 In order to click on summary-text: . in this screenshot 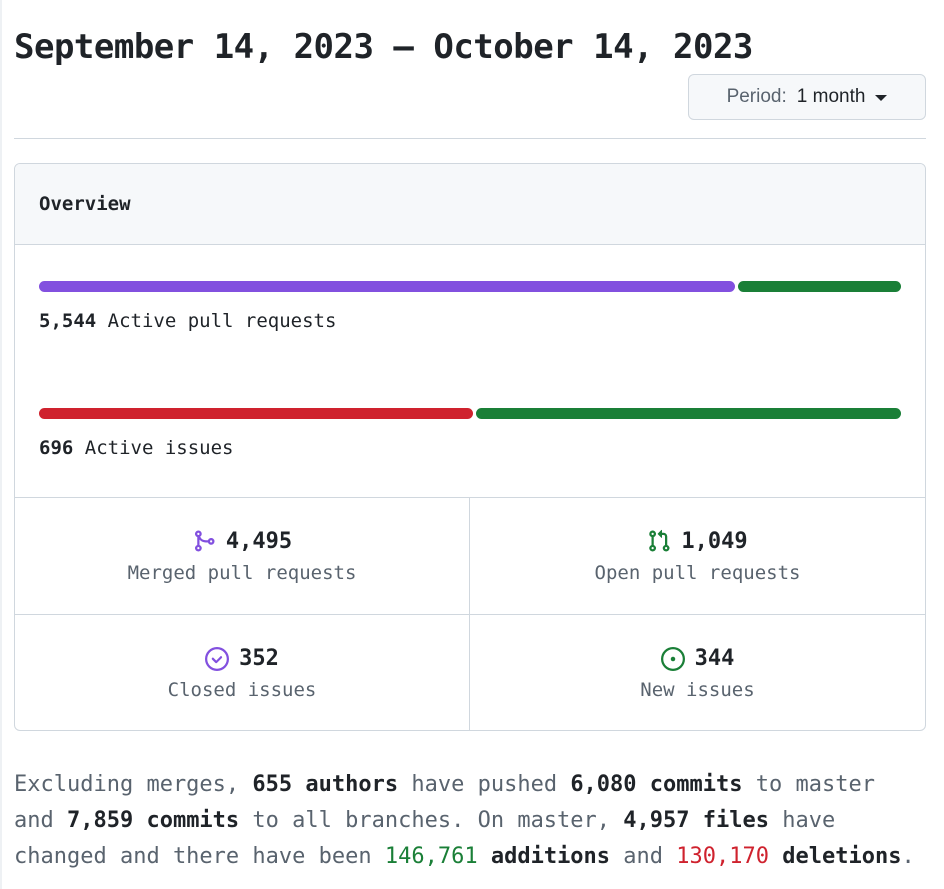, I will do `click(908, 856)`.